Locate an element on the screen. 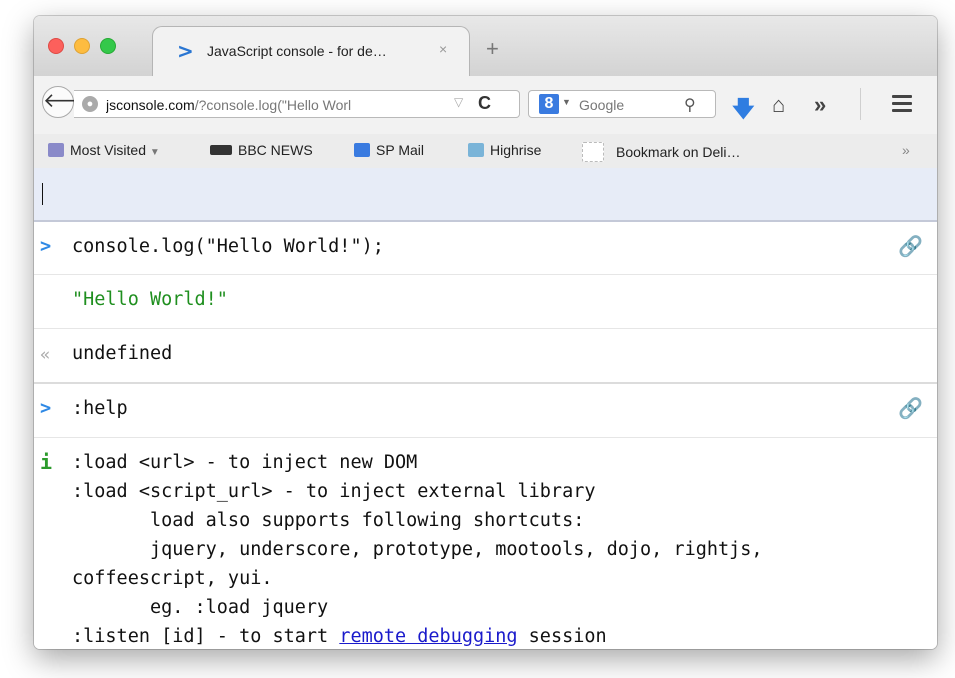 Image resolution: width=955 pixels, height=678 pixels. engine-dropdown-icon: ▼ is located at coordinates (566, 102).